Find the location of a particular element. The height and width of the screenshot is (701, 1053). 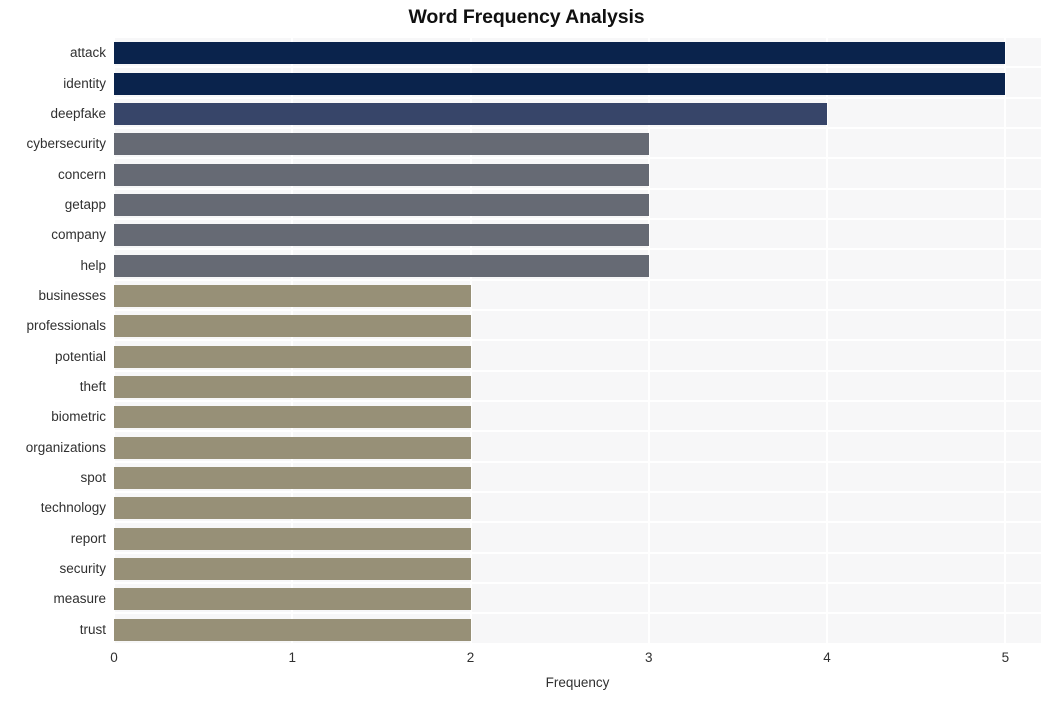

bar-biometric is located at coordinates (292, 417).